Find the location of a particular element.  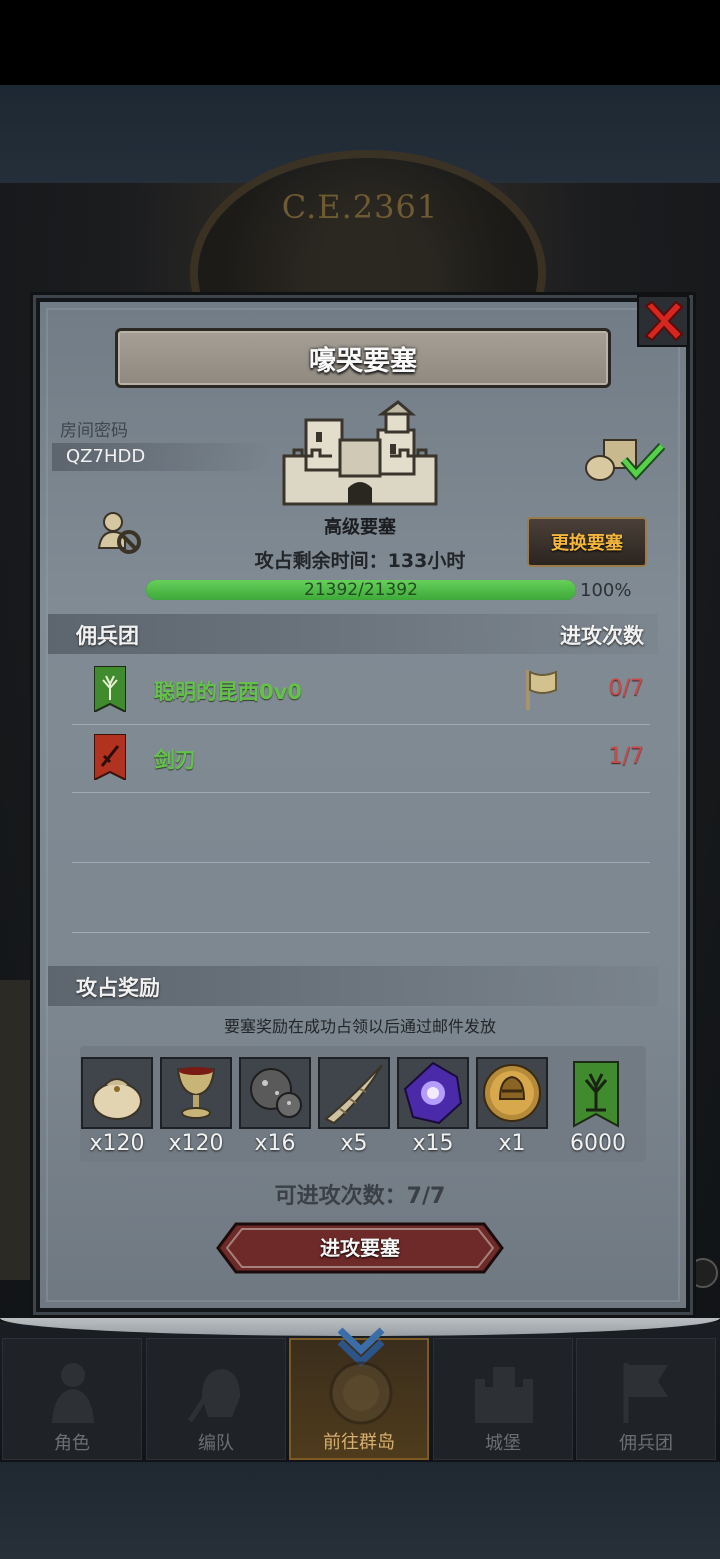

time-remaining: 攻占剩余时间：133小时 is located at coordinates (360, 561).